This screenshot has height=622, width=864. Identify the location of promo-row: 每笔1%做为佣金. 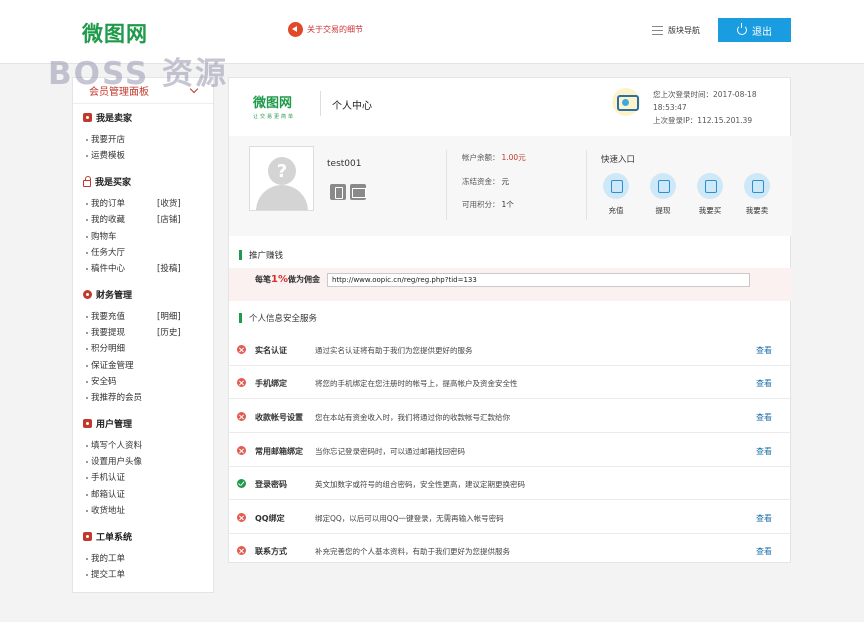
(510, 284).